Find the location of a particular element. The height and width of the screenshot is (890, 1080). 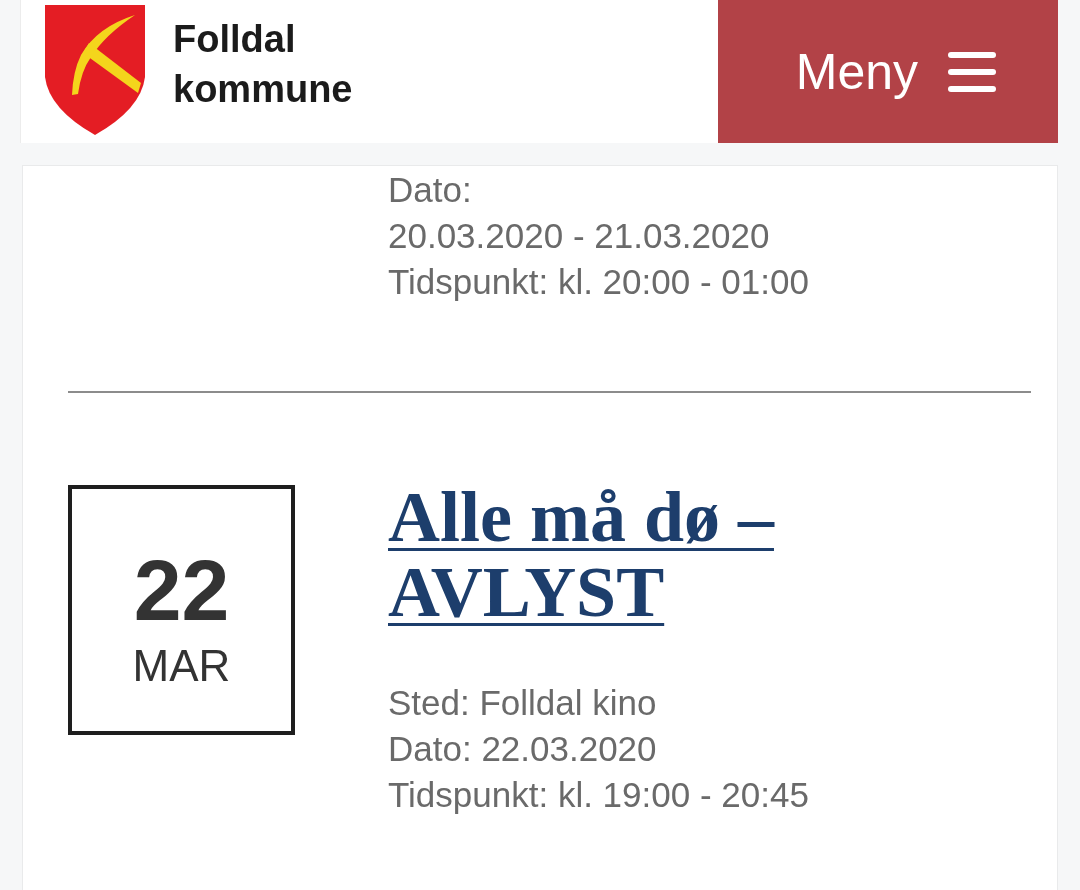

coat-of-arms-logo is located at coordinates (95, 69).